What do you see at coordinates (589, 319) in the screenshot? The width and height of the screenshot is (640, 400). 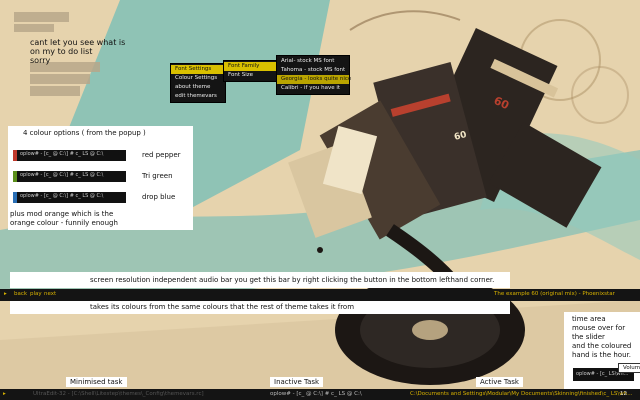 I see `time-note-line: time area` at bounding box center [589, 319].